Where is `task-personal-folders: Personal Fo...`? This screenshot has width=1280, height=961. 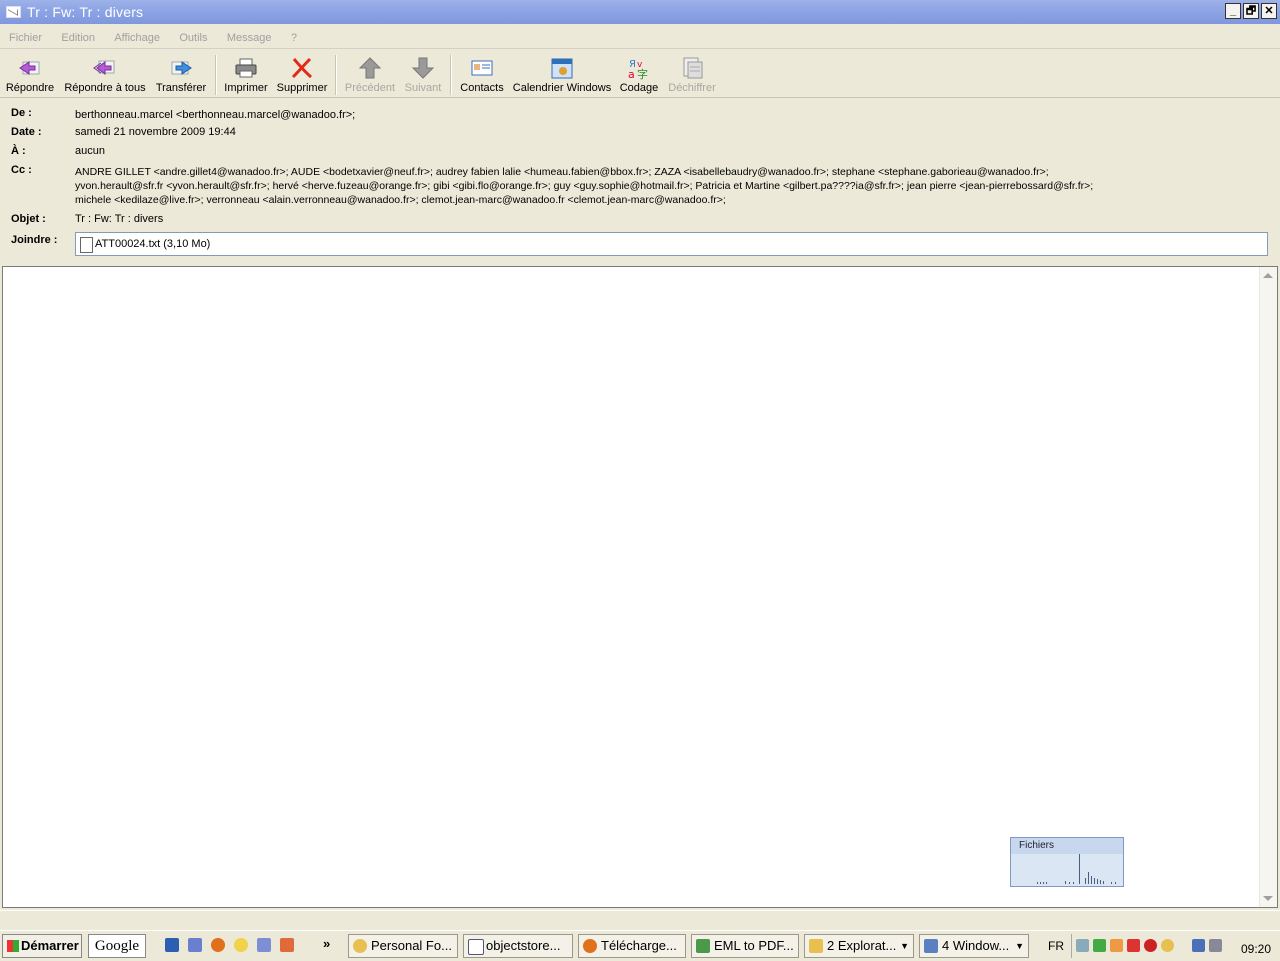
task-personal-folders: Personal Fo... is located at coordinates (403, 946).